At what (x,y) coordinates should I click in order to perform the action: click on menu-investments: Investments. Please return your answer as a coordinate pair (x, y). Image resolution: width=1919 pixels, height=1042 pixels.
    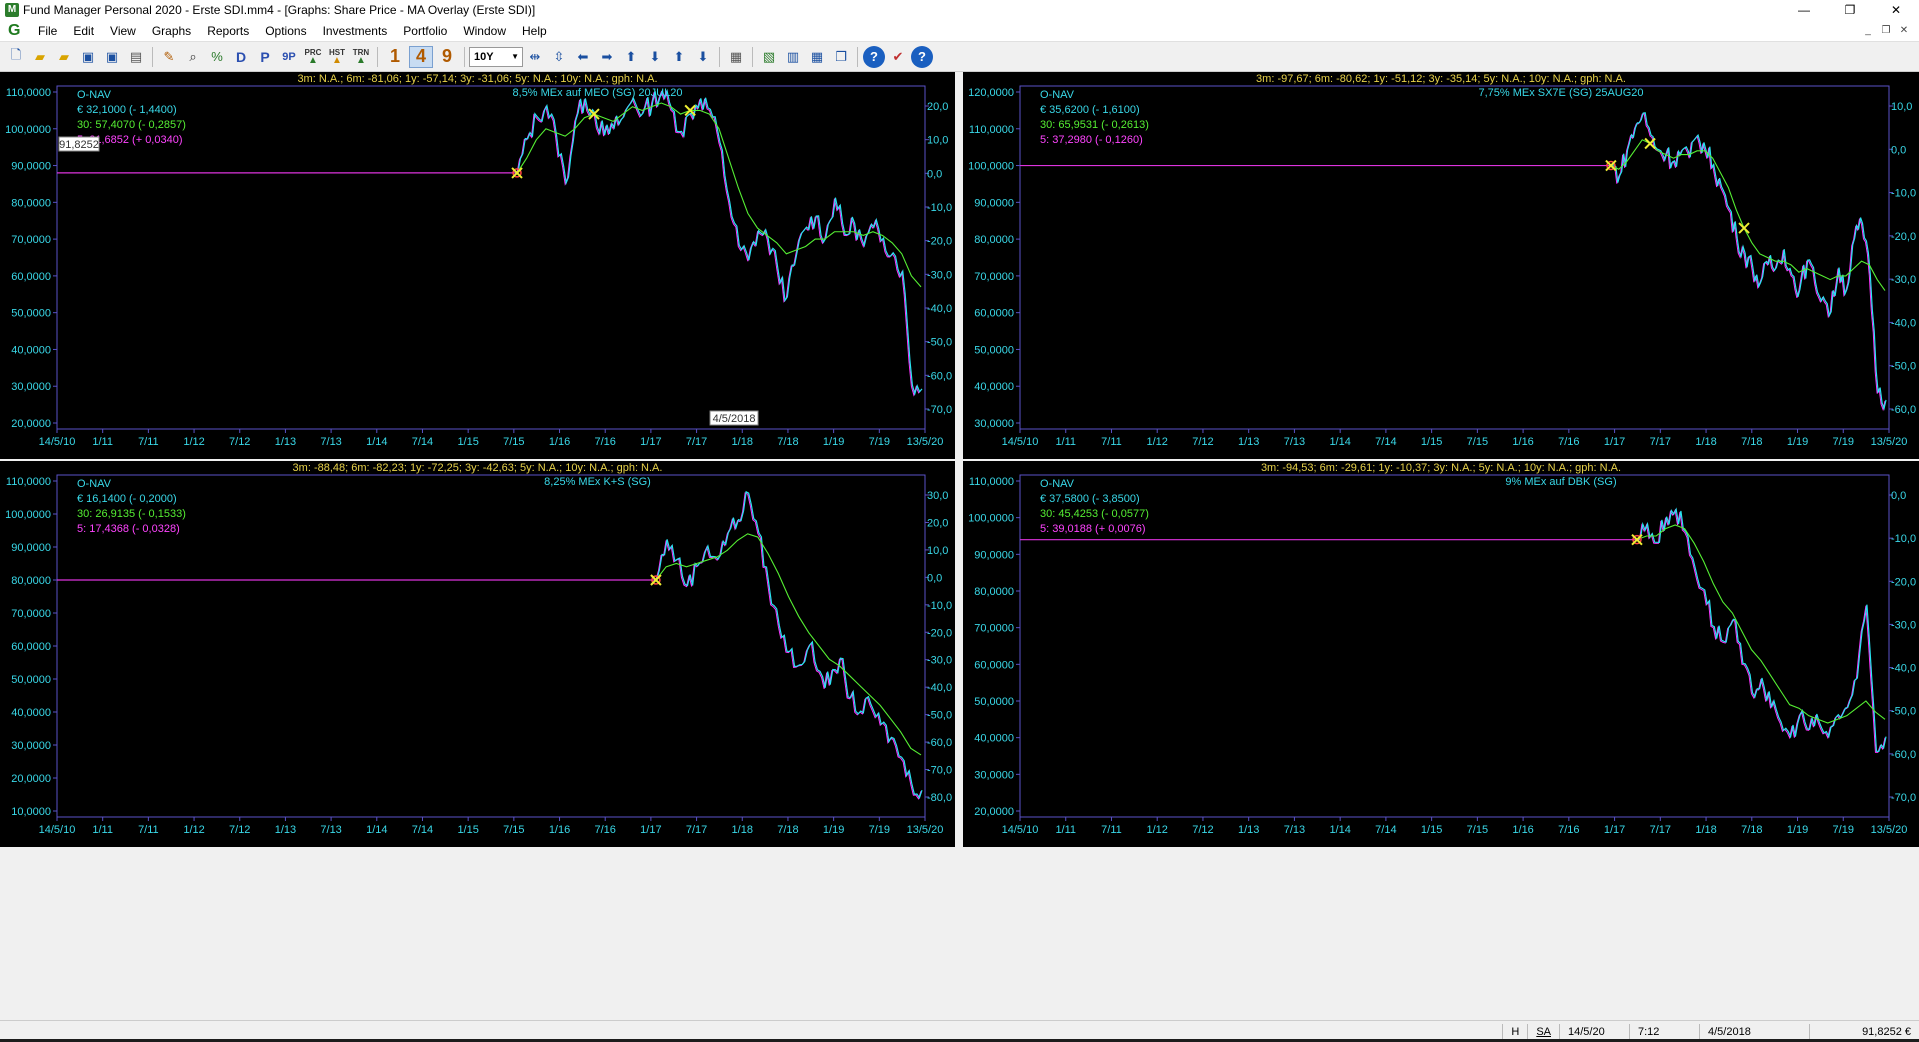
    Looking at the image, I should click on (355, 31).